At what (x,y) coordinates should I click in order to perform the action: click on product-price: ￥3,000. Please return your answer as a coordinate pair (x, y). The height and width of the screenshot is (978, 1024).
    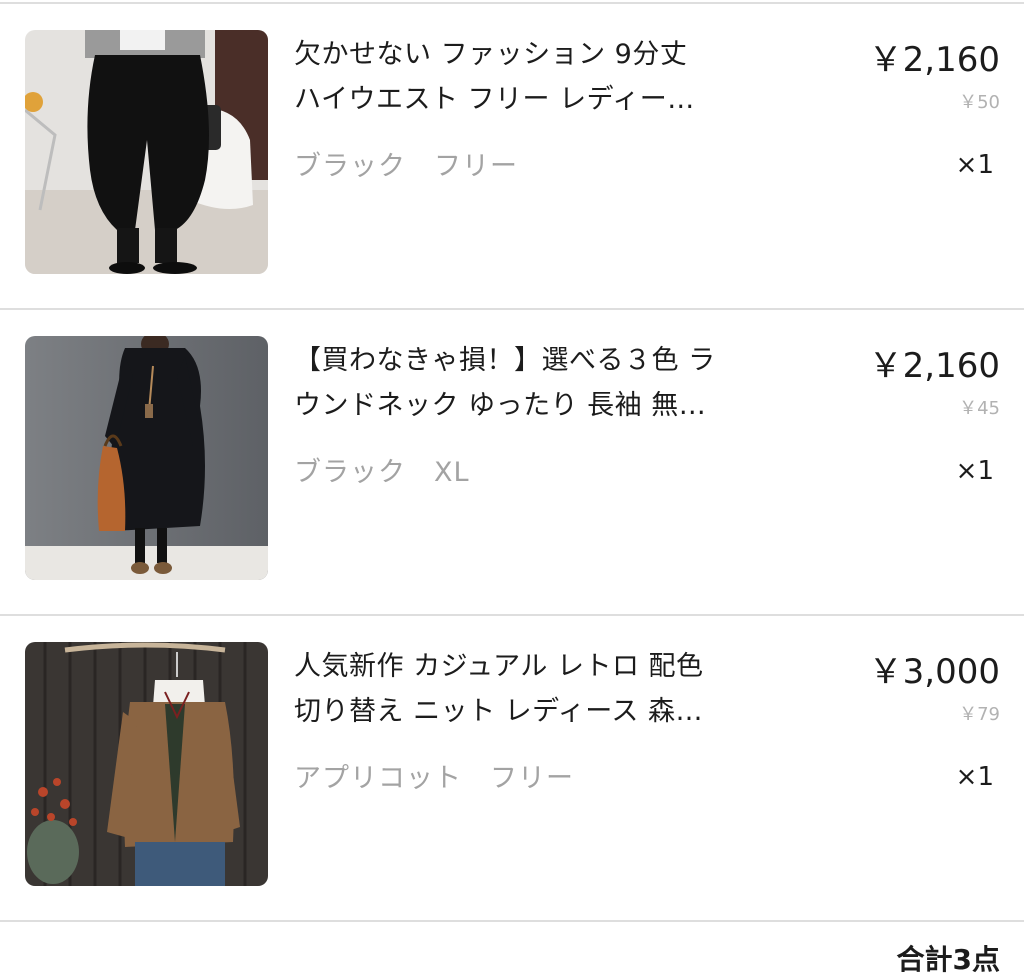
    Looking at the image, I should click on (934, 672).